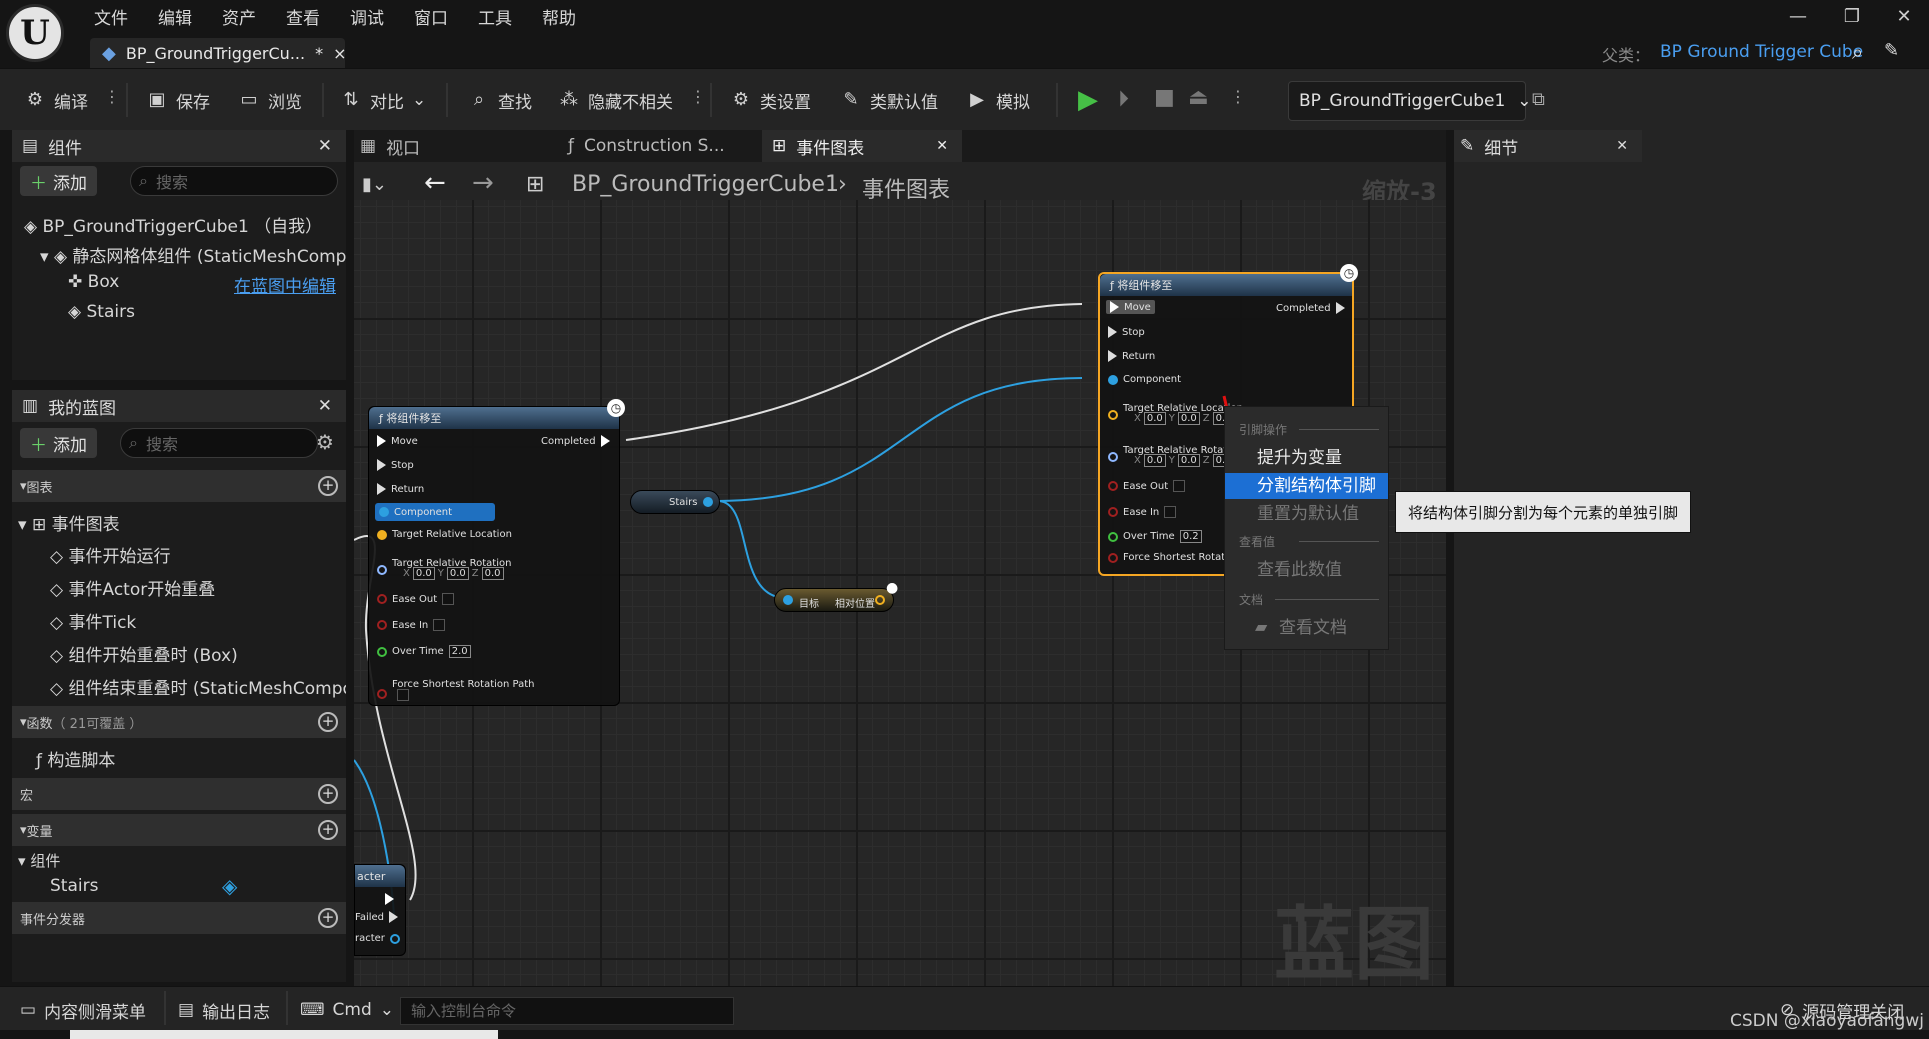 This screenshot has height=1039, width=1929. Describe the element at coordinates (284, 1034) in the screenshot. I see `horizontal-scrollbar` at that location.